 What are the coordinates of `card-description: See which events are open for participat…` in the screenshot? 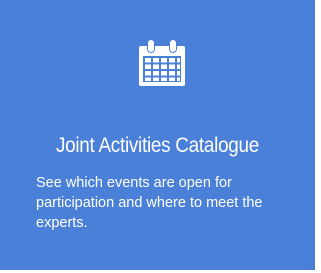 It's located at (149, 203).